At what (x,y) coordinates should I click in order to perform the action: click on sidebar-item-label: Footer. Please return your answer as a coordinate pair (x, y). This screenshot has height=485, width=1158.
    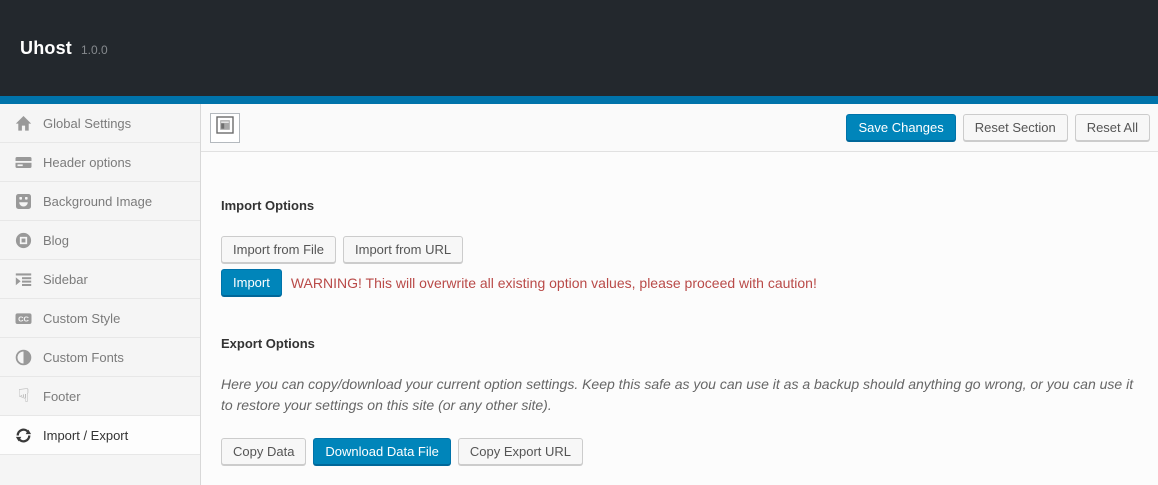
    Looking at the image, I should click on (62, 396).